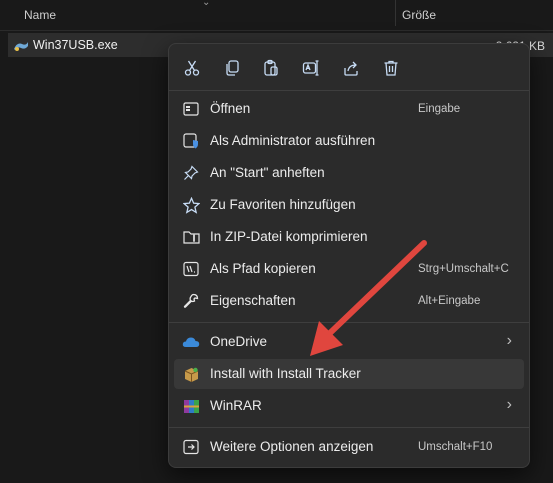  I want to click on wrench-icon, so click(191, 301).